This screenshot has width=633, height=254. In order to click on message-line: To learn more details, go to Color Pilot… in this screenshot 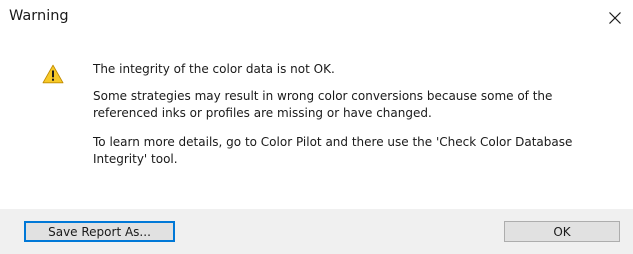, I will do `click(333, 142)`.